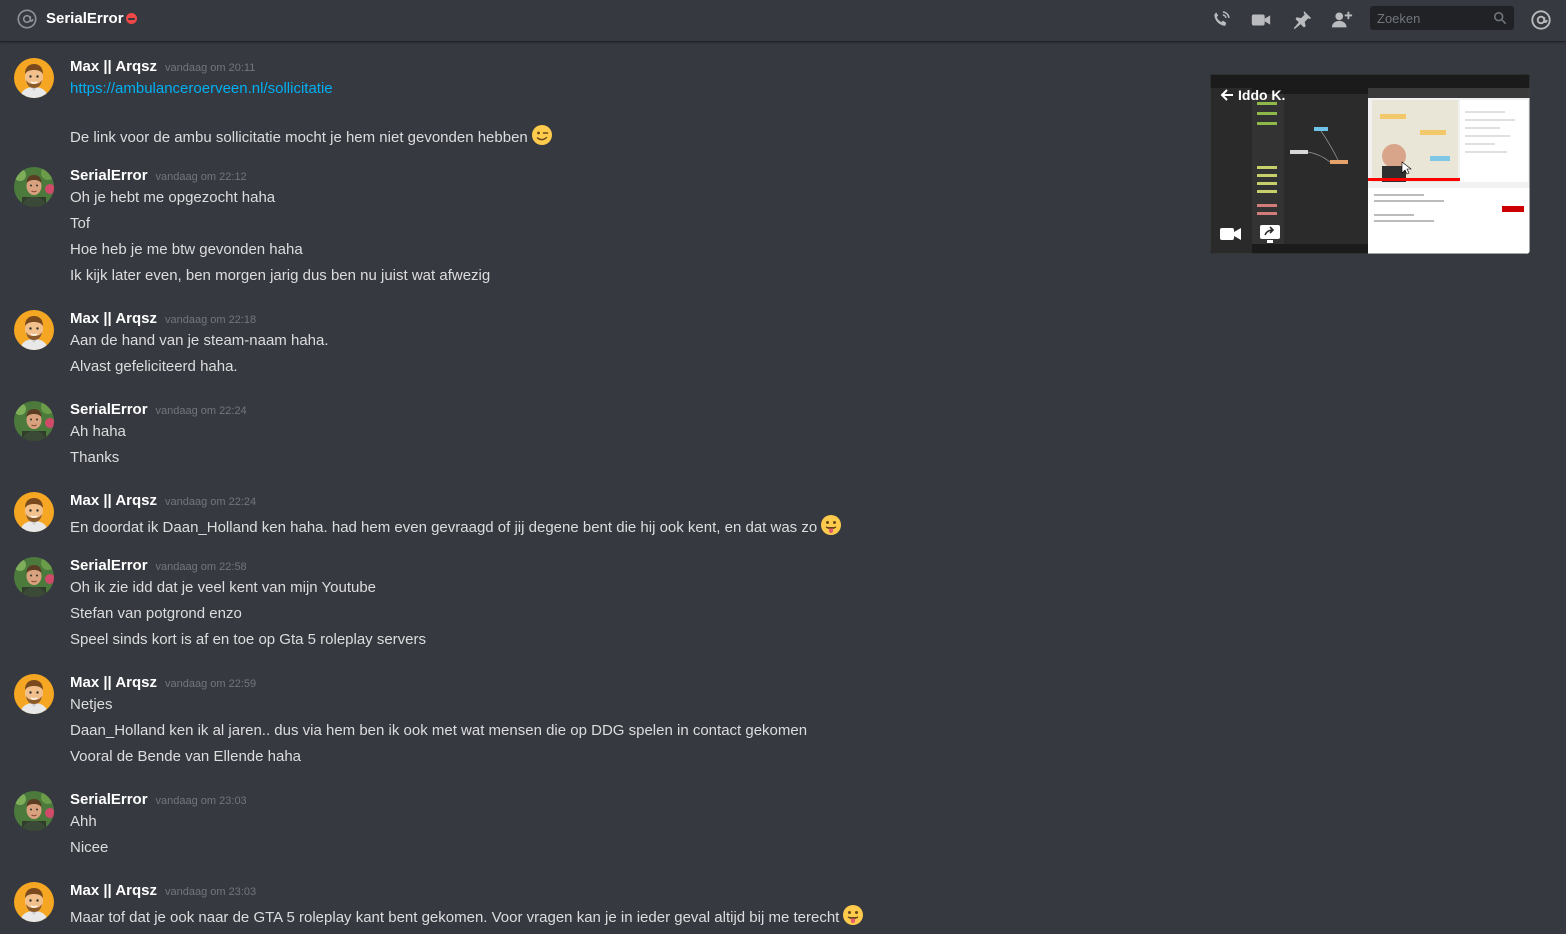 This screenshot has height=934, width=1566. I want to click on message-text: Ahh, so click(83, 821).